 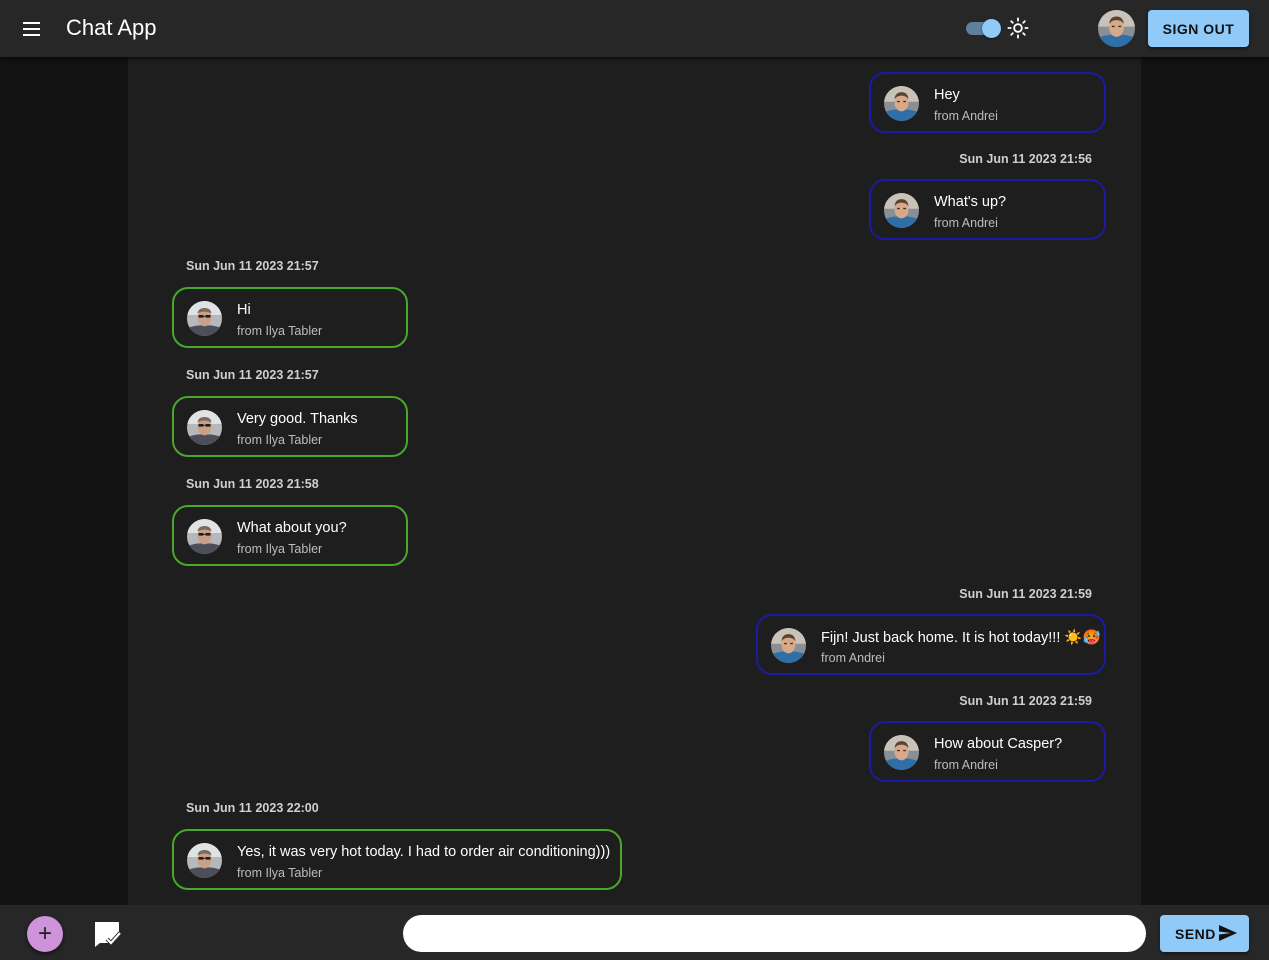 What do you see at coordinates (292, 528) in the screenshot?
I see `message-text: What about you?` at bounding box center [292, 528].